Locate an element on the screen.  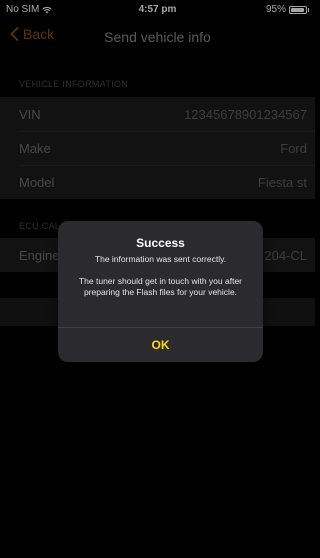
ok-button: OK is located at coordinates (160, 344).